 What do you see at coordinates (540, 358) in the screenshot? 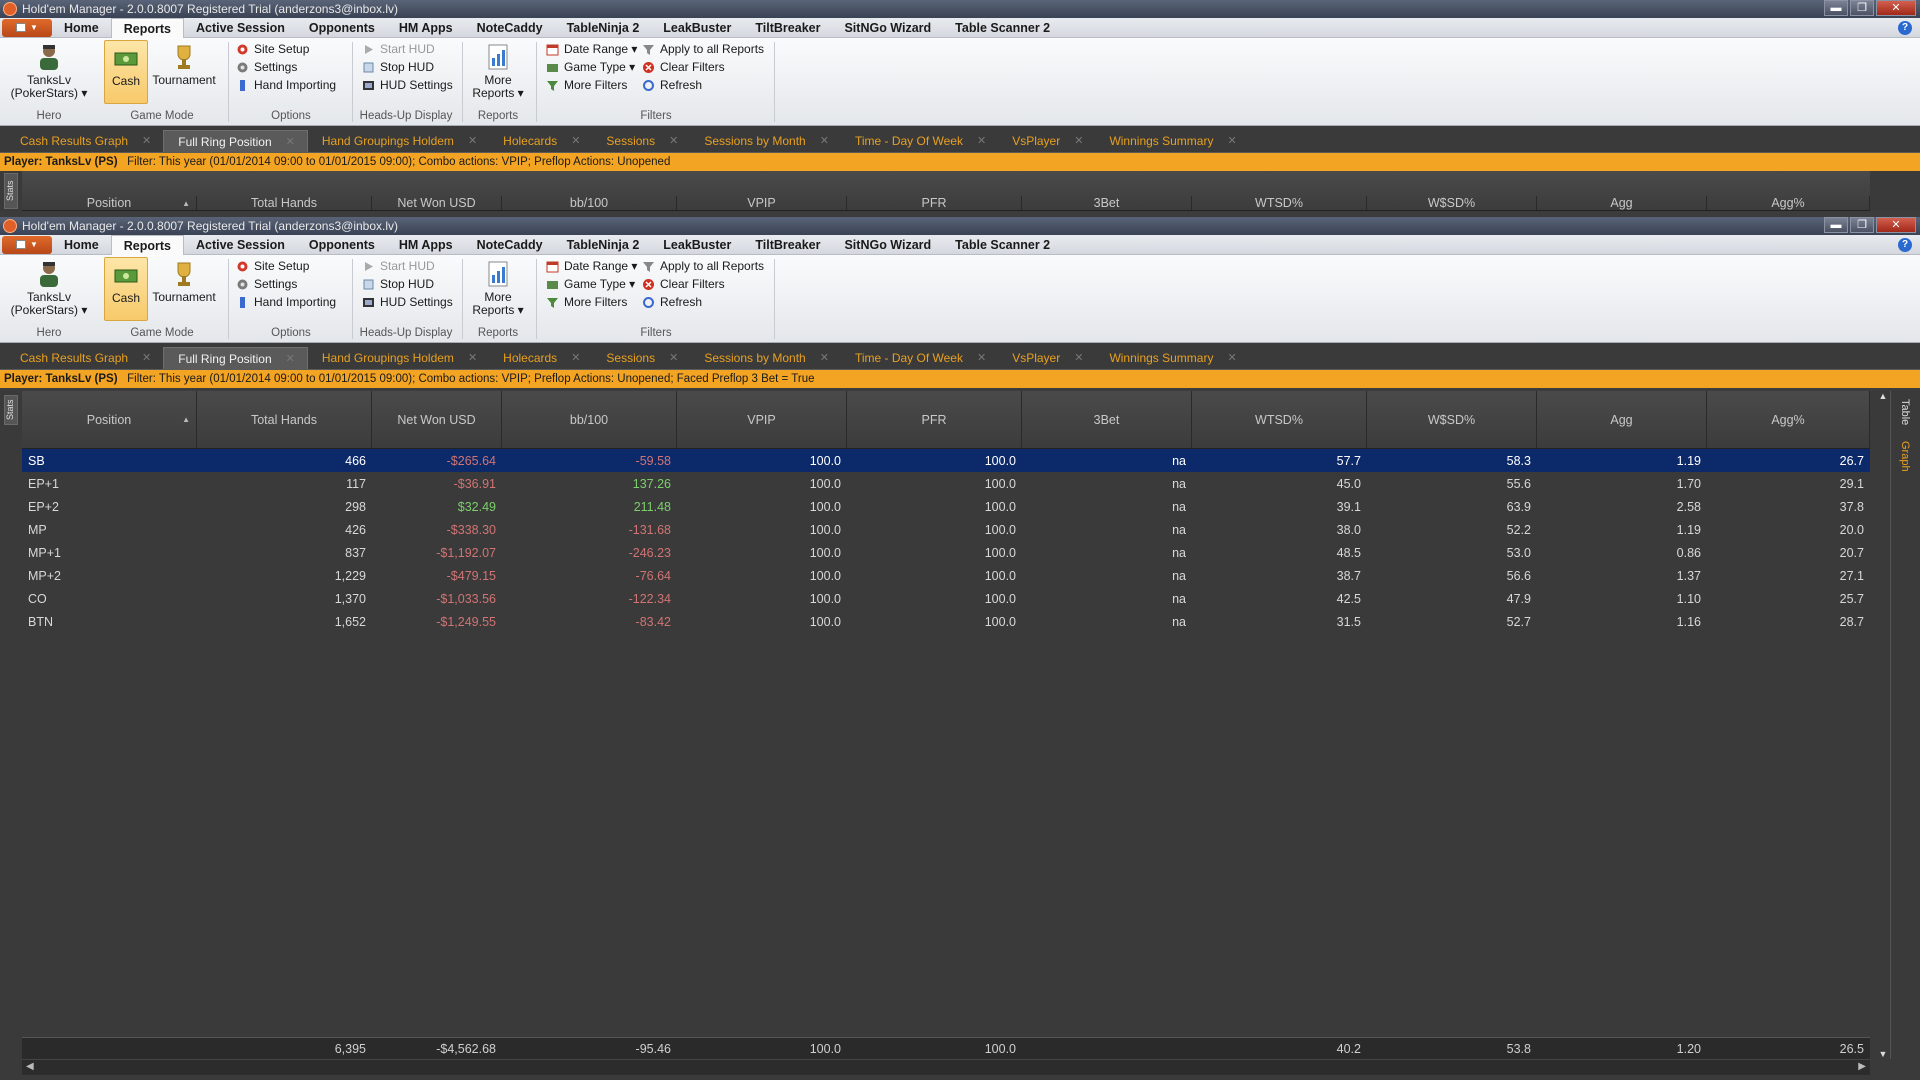
I see `report-tab: Holecards ✕` at bounding box center [540, 358].